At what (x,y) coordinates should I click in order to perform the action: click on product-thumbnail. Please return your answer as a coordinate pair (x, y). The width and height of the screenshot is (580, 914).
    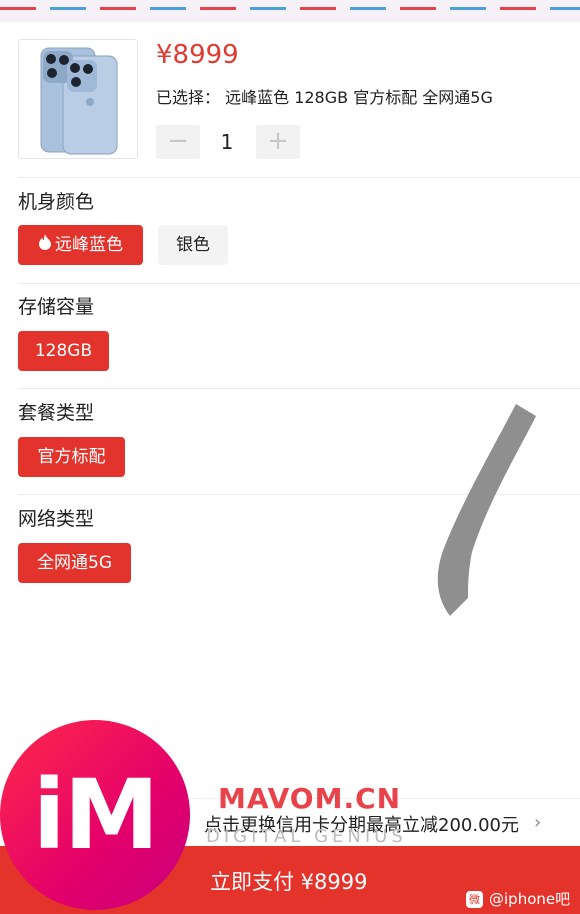
    Looking at the image, I should click on (78, 99).